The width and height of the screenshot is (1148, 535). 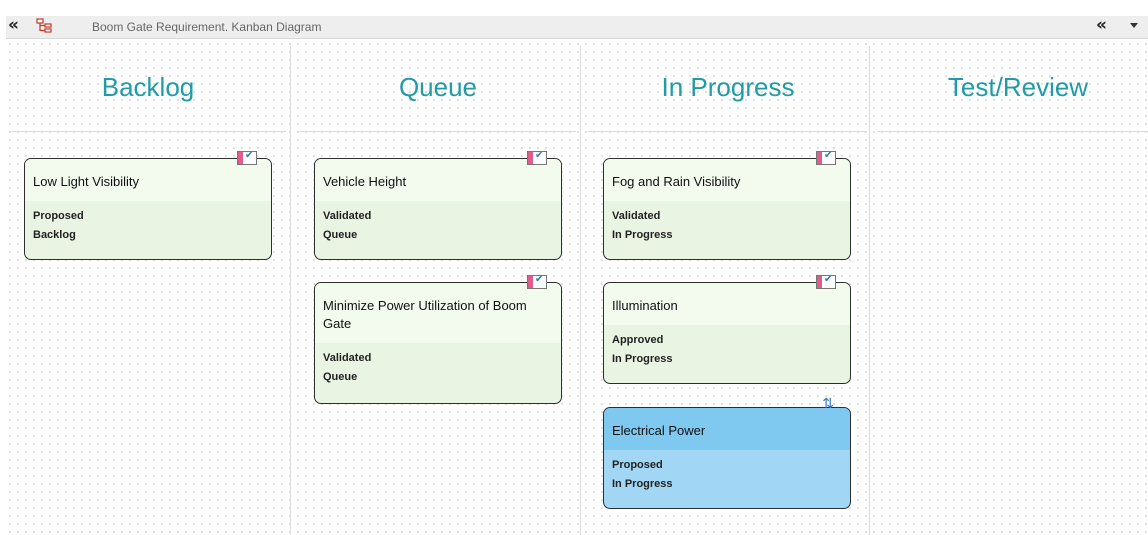 I want to click on card-vehicle-height: Vehicle Height Validated Queue, so click(x=438, y=205).